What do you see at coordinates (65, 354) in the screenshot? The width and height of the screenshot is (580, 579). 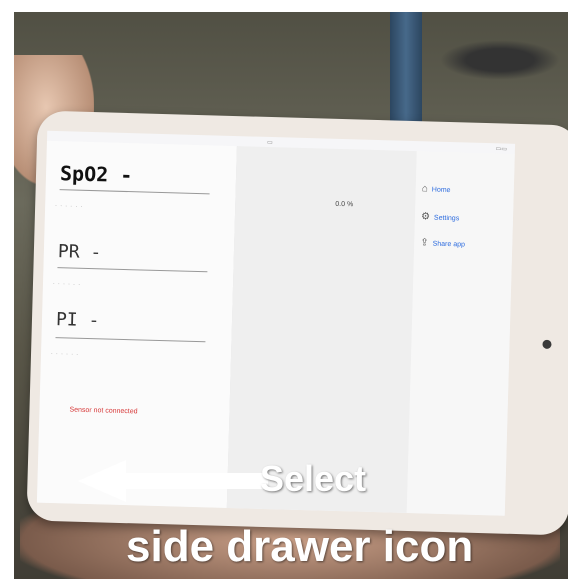 I see `pi-scale: · · · · · ·` at bounding box center [65, 354].